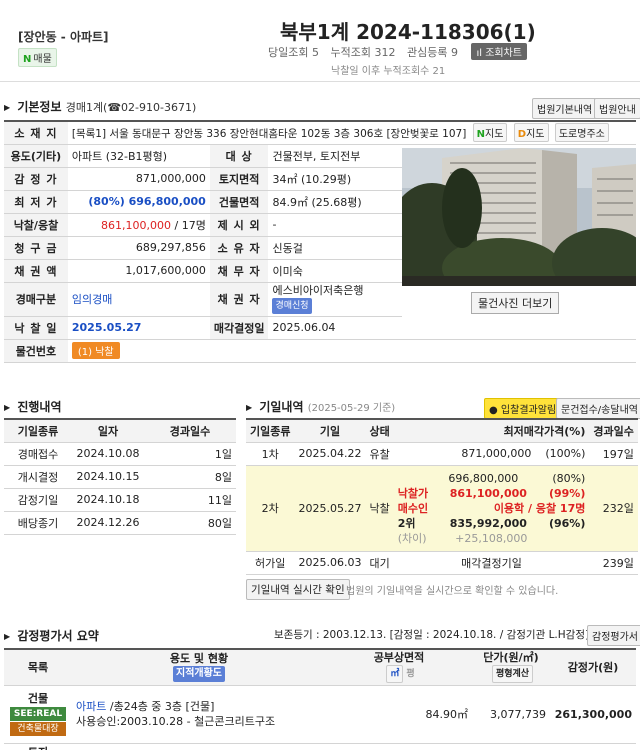 The width and height of the screenshot is (640, 750). I want to click on auction-heading: 기일내역 (2025-05-29 기준), so click(320, 406).